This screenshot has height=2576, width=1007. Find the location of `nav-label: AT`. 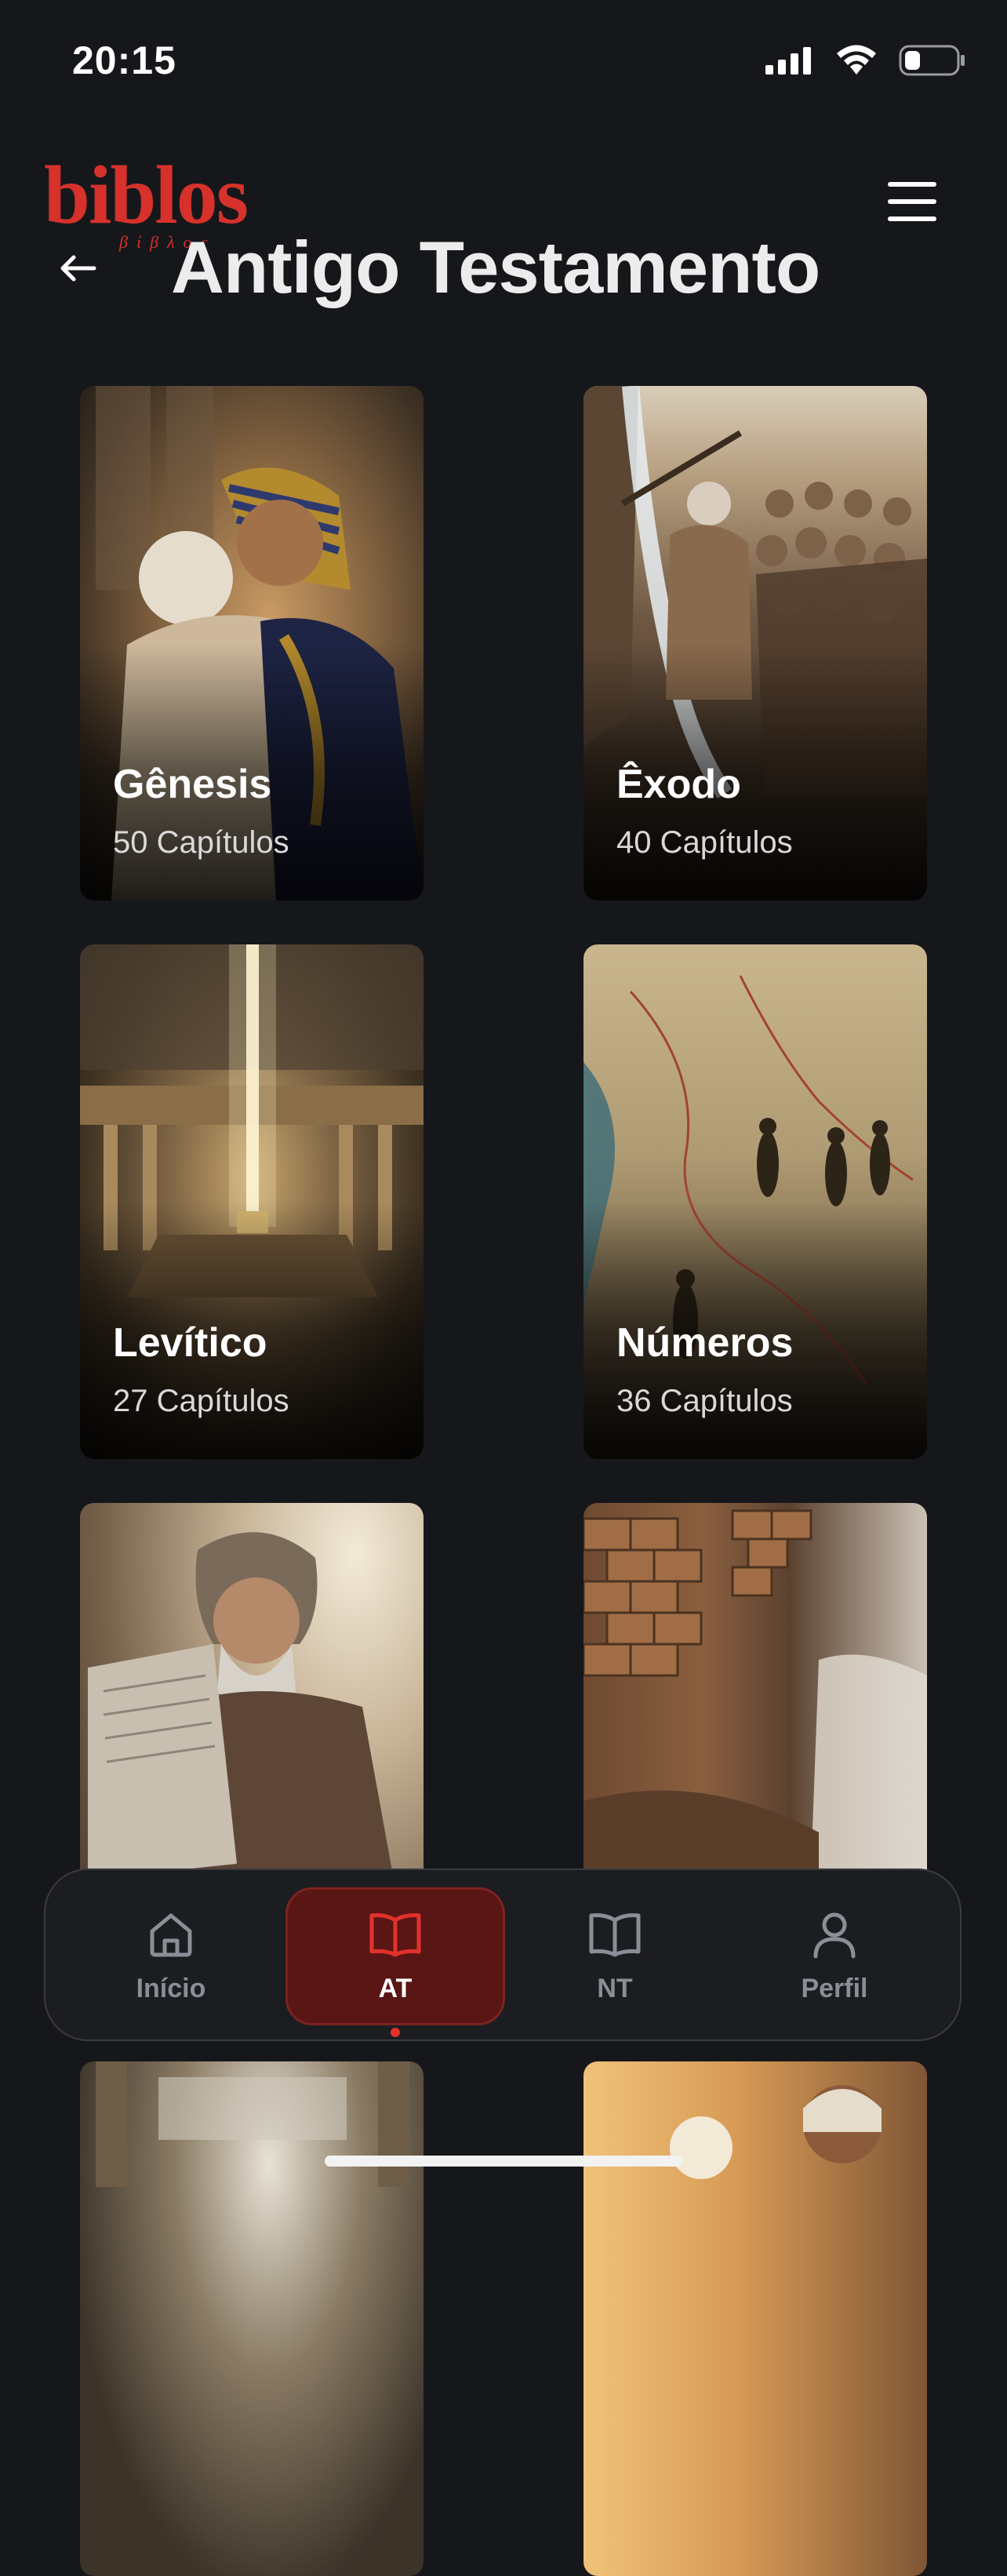

nav-label: AT is located at coordinates (395, 1988).